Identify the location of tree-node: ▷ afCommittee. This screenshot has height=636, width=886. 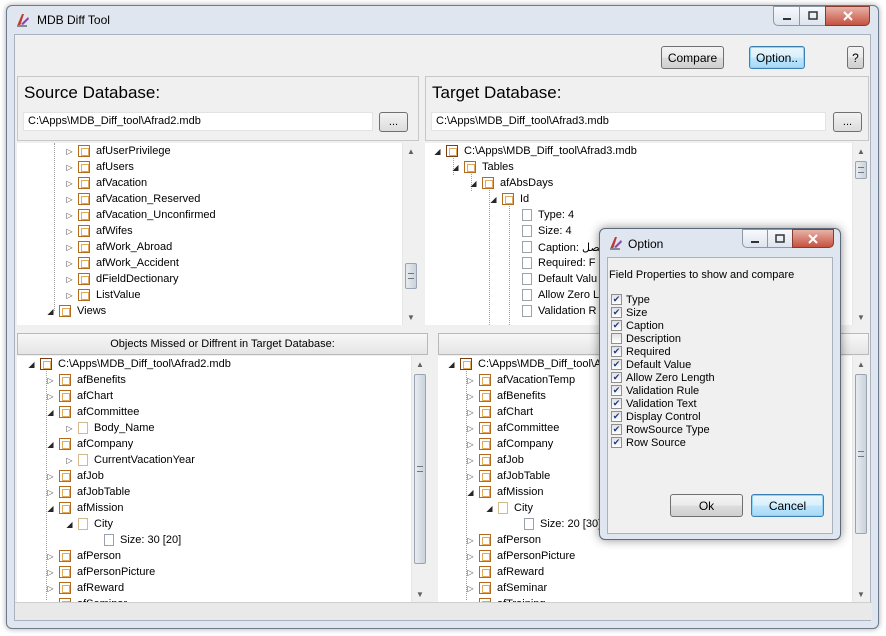
(512, 428).